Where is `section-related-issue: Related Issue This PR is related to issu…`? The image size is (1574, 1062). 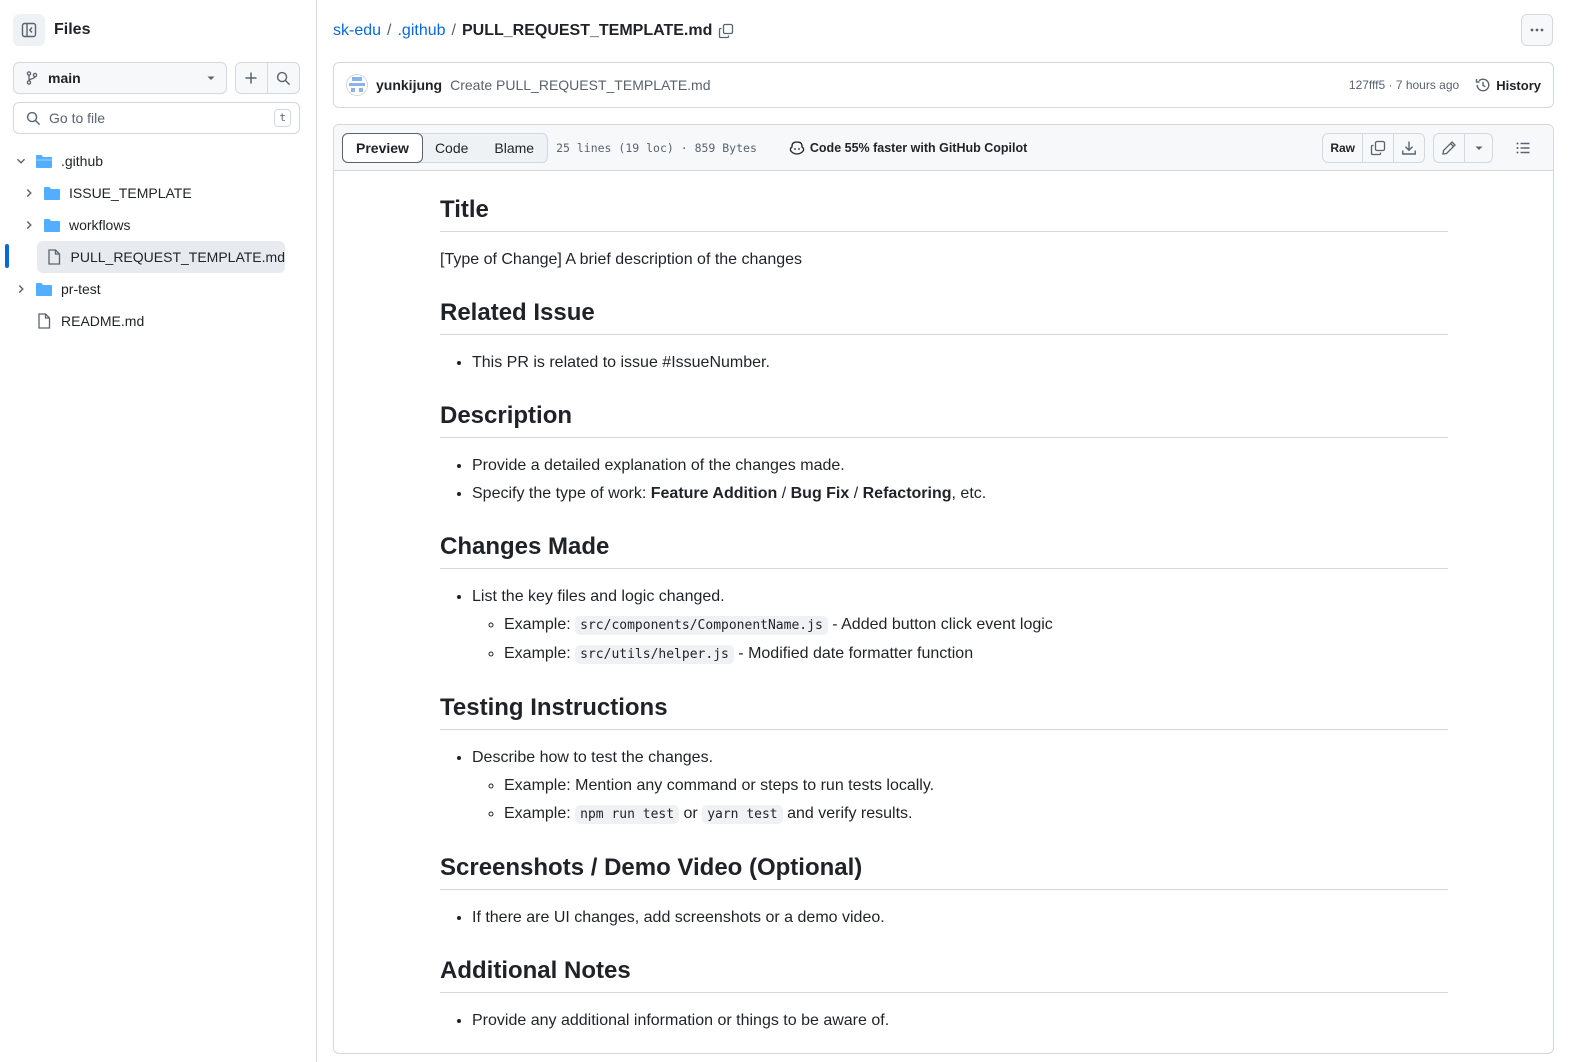 section-related-issue: Related Issue This PR is related to issu… is located at coordinates (944, 336).